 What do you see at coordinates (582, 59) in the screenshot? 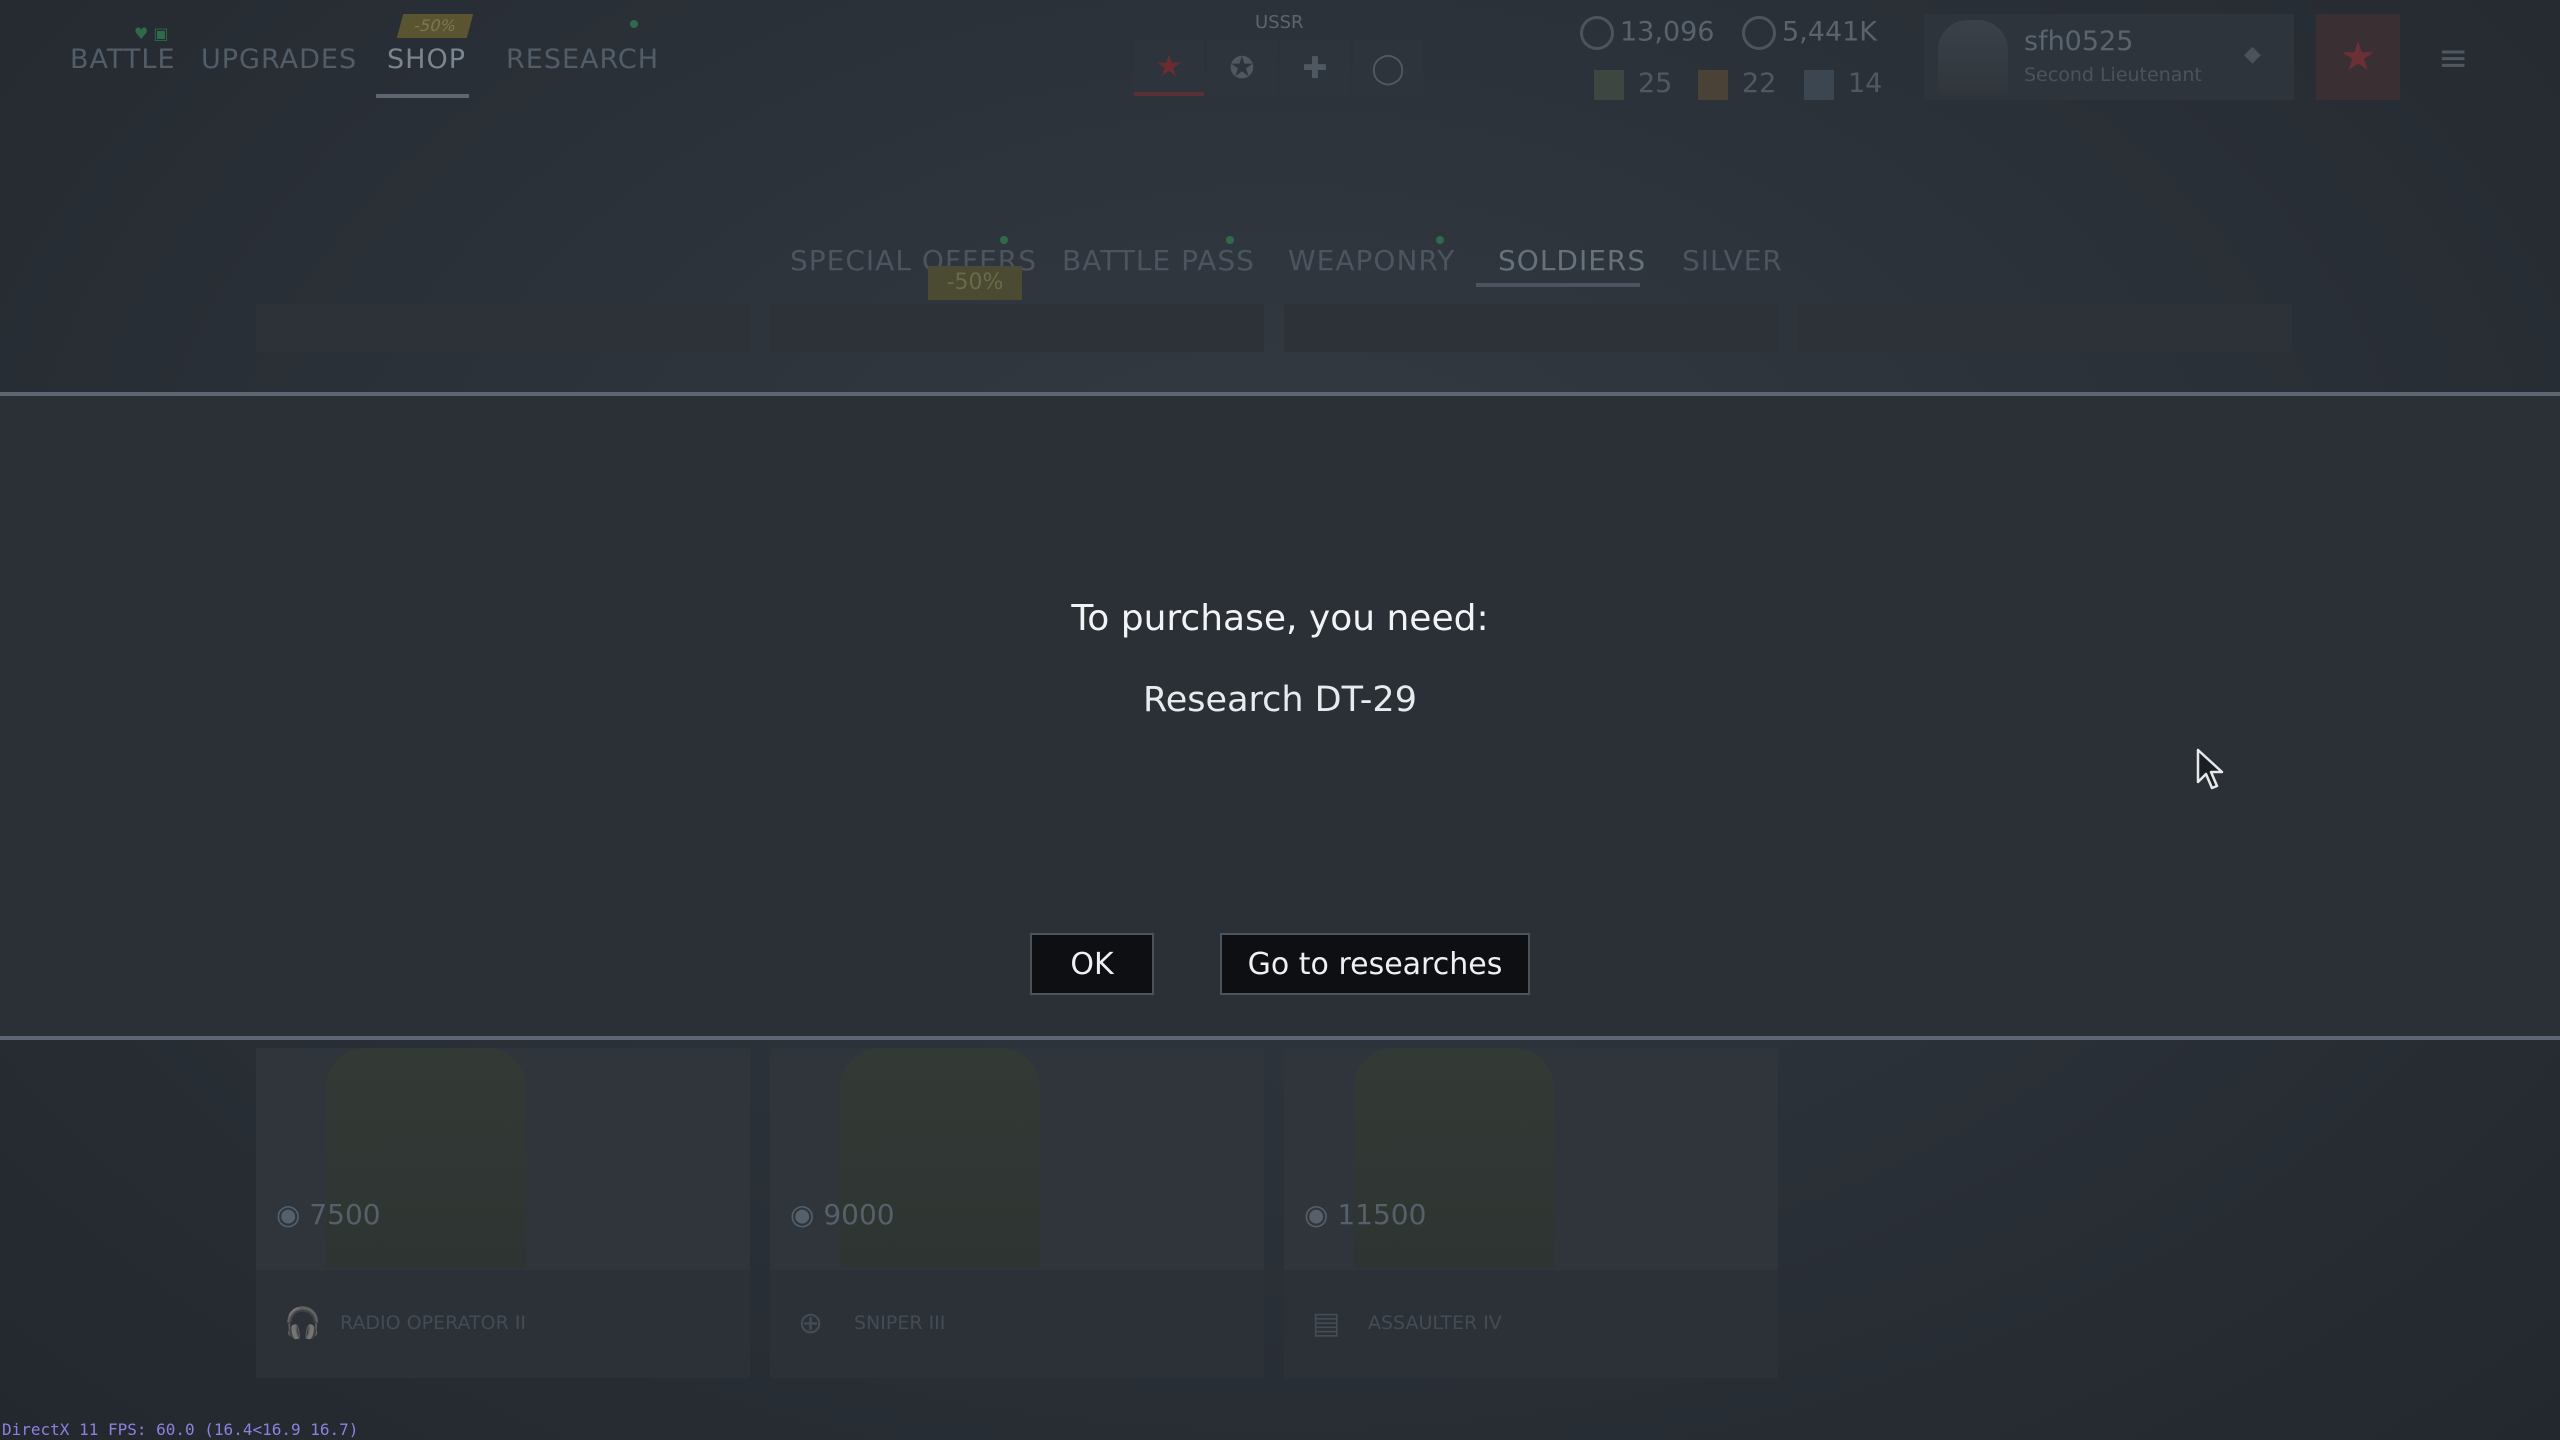
I see `nav-research: RESEARCH` at bounding box center [582, 59].